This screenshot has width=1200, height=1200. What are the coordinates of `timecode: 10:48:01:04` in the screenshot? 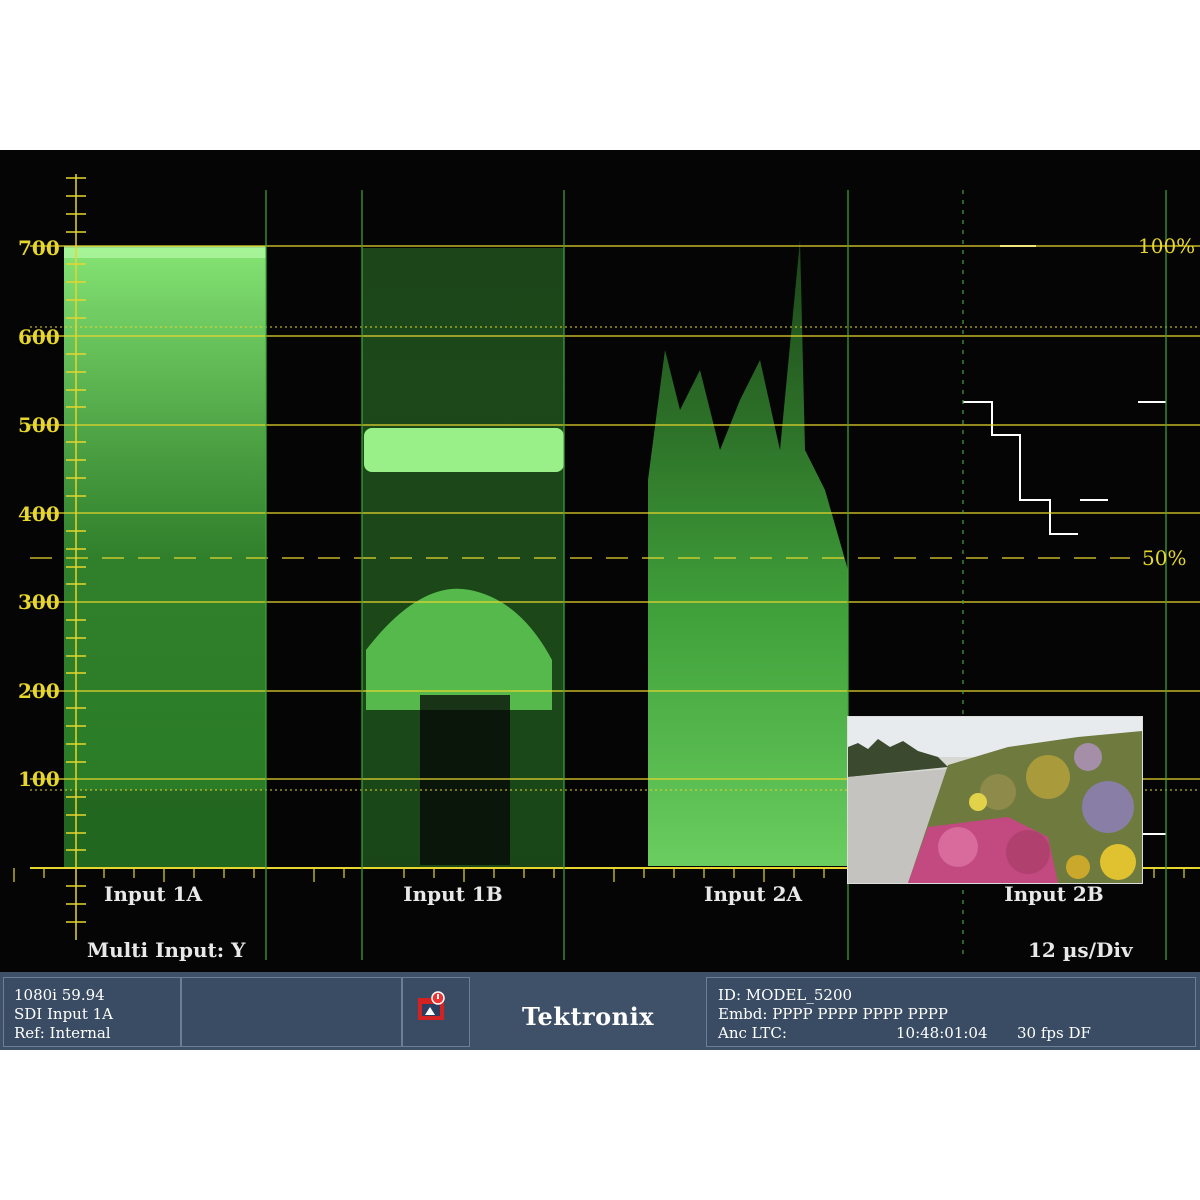 It's located at (942, 1033).